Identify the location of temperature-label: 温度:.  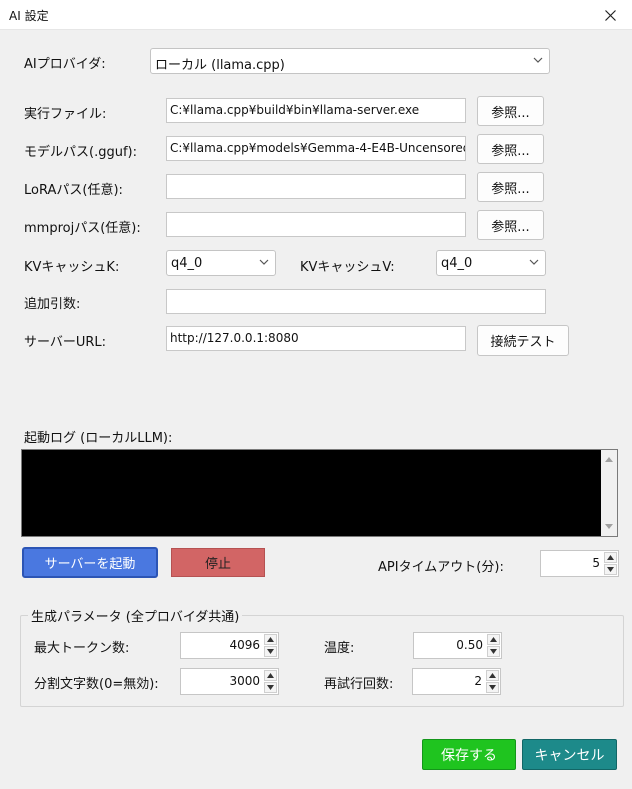
(339, 648).